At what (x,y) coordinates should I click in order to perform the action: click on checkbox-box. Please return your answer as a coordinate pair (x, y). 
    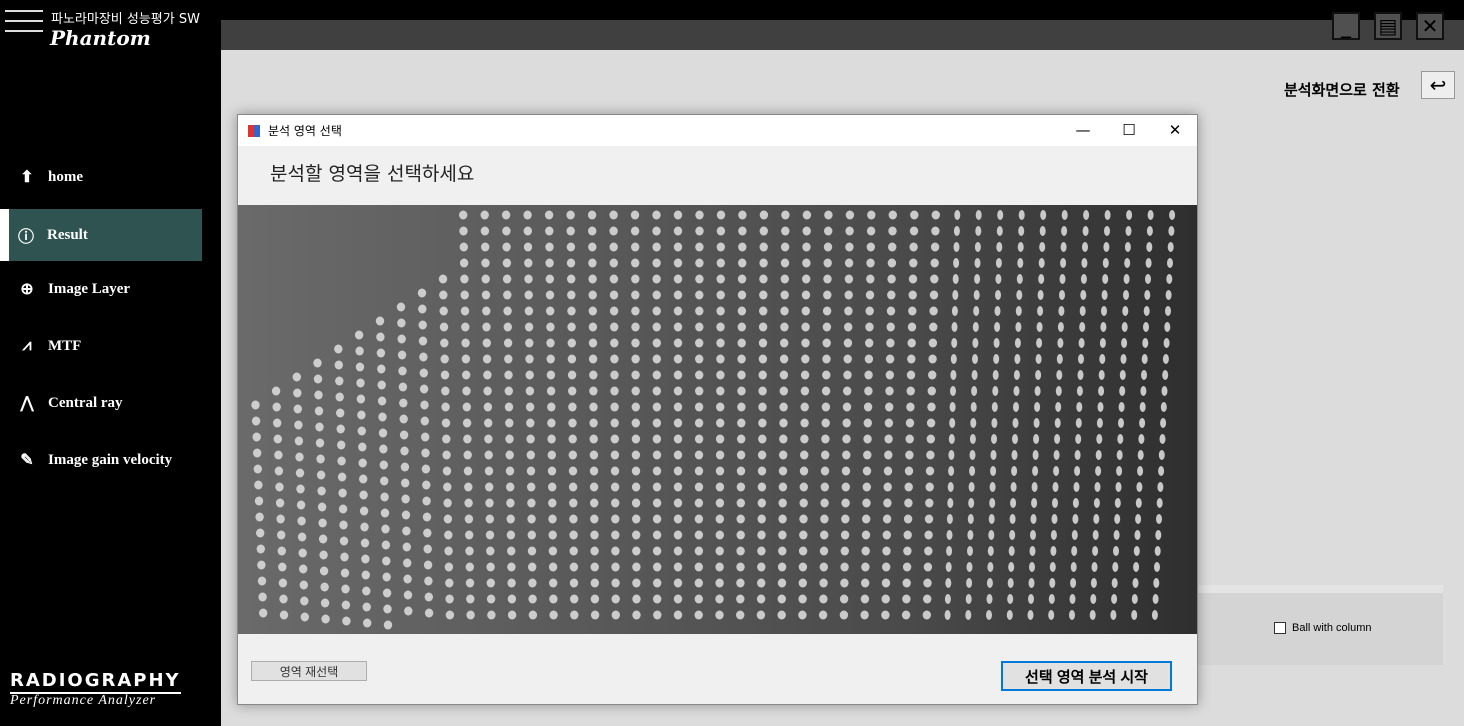
    Looking at the image, I should click on (1280, 628).